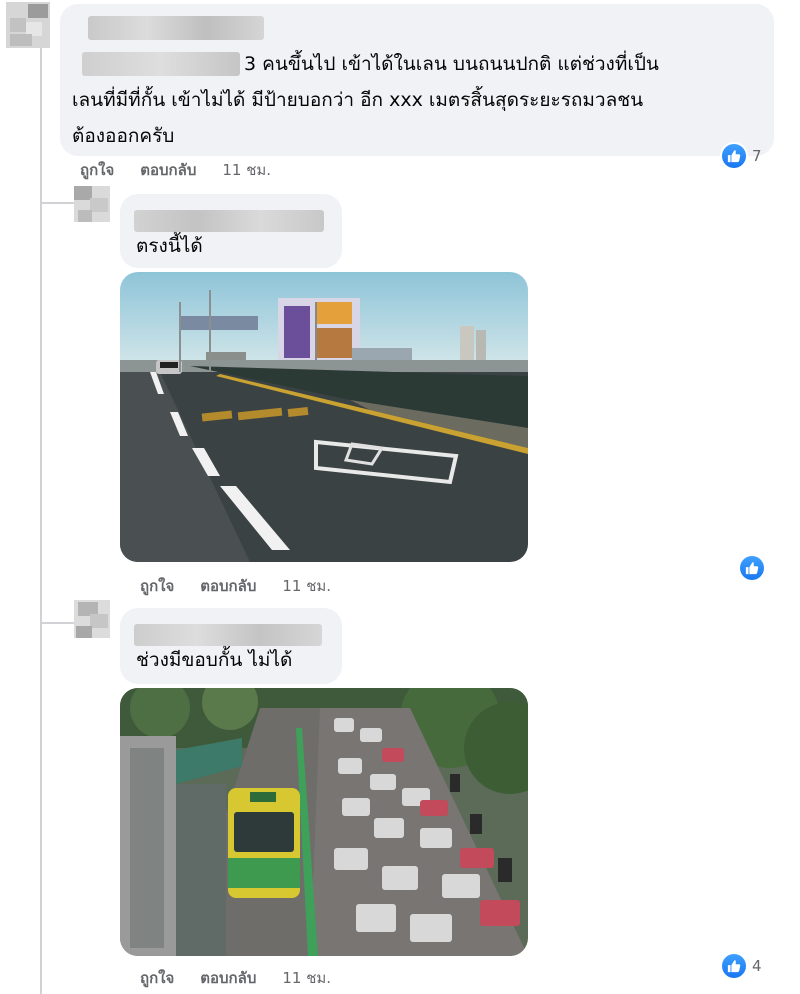 This screenshot has width=800, height=994. I want to click on comment-photo-bus-lane, so click(324, 822).